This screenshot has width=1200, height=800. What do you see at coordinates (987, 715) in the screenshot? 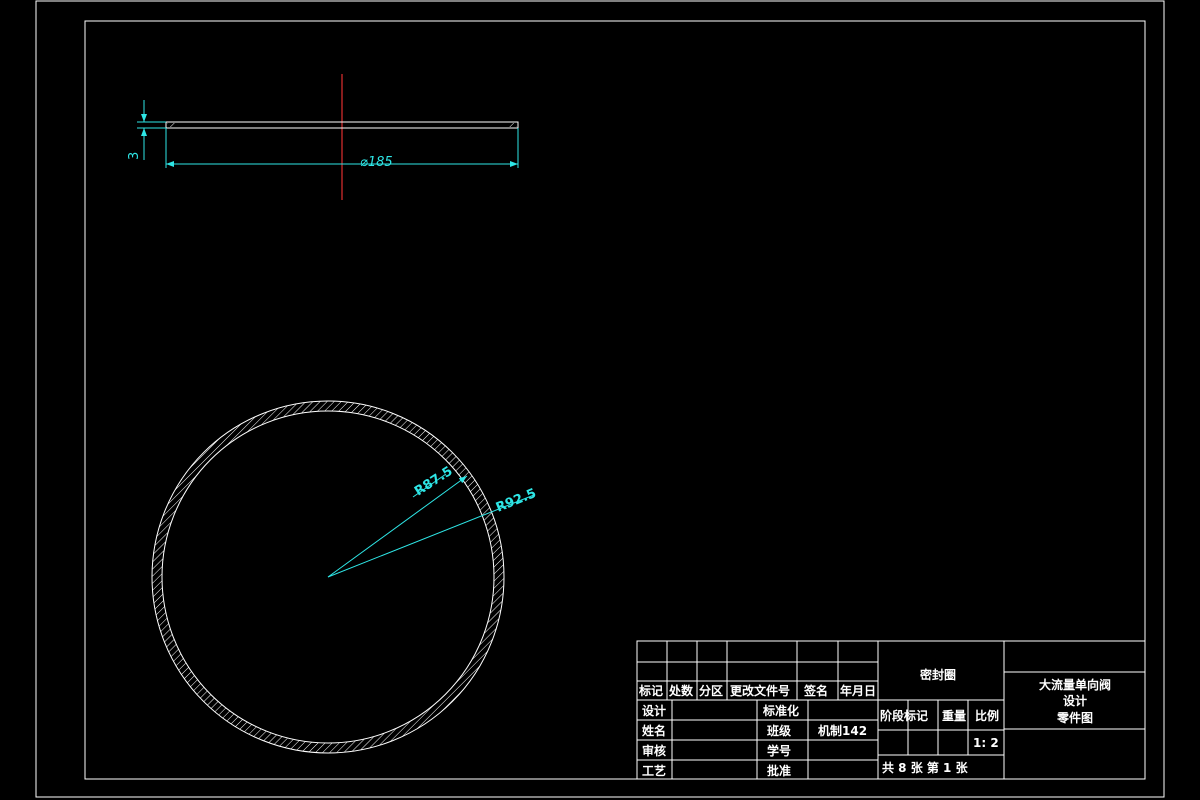
I see `tb-scale-label: 比例` at bounding box center [987, 715].